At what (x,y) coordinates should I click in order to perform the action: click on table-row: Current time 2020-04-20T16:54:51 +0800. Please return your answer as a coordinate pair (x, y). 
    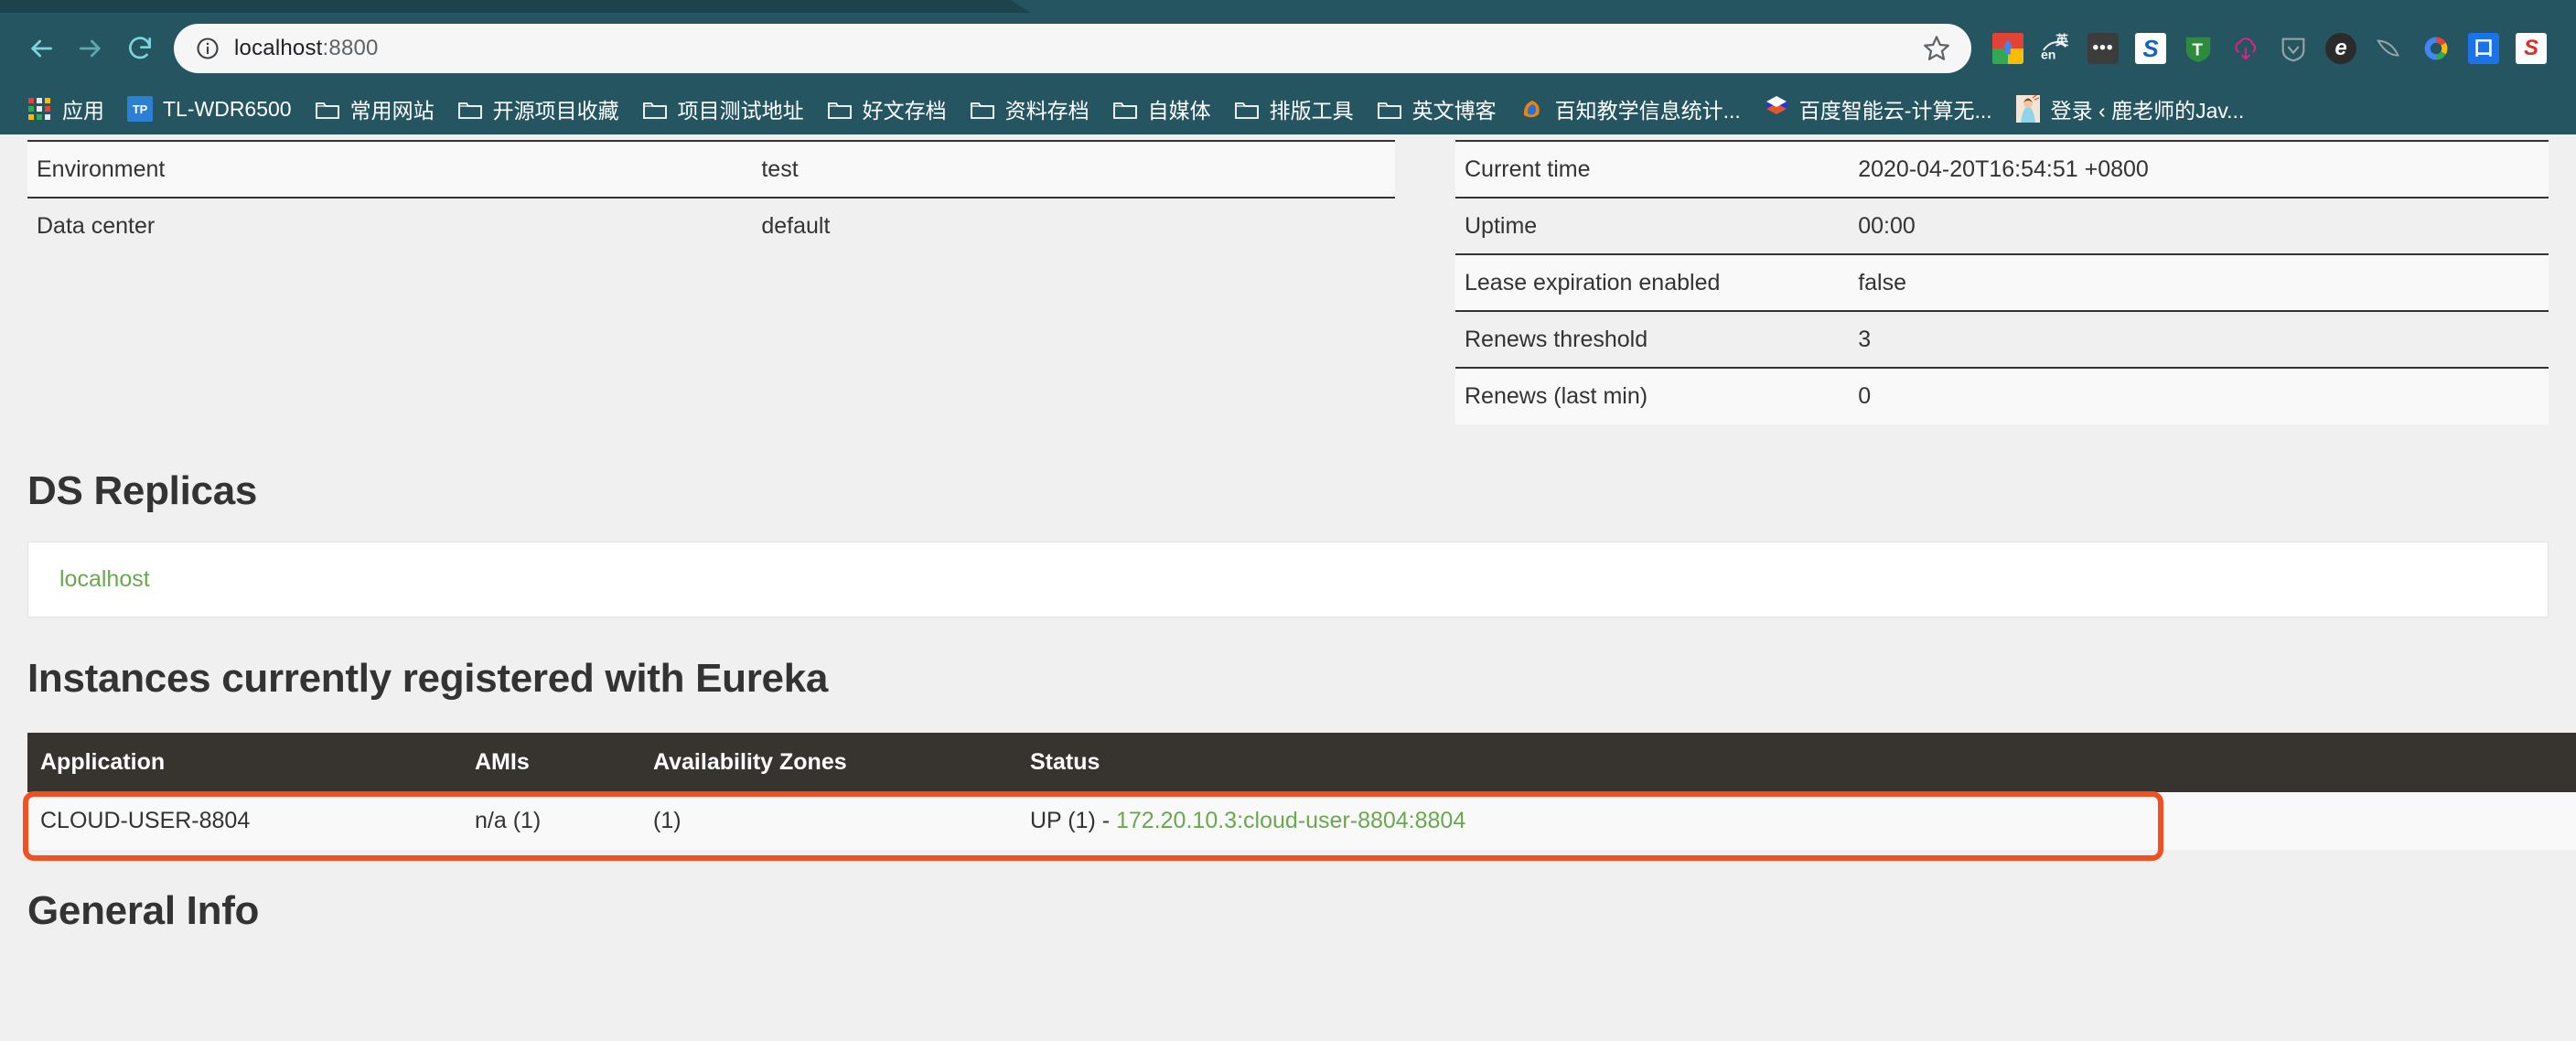
    Looking at the image, I should click on (2002, 169).